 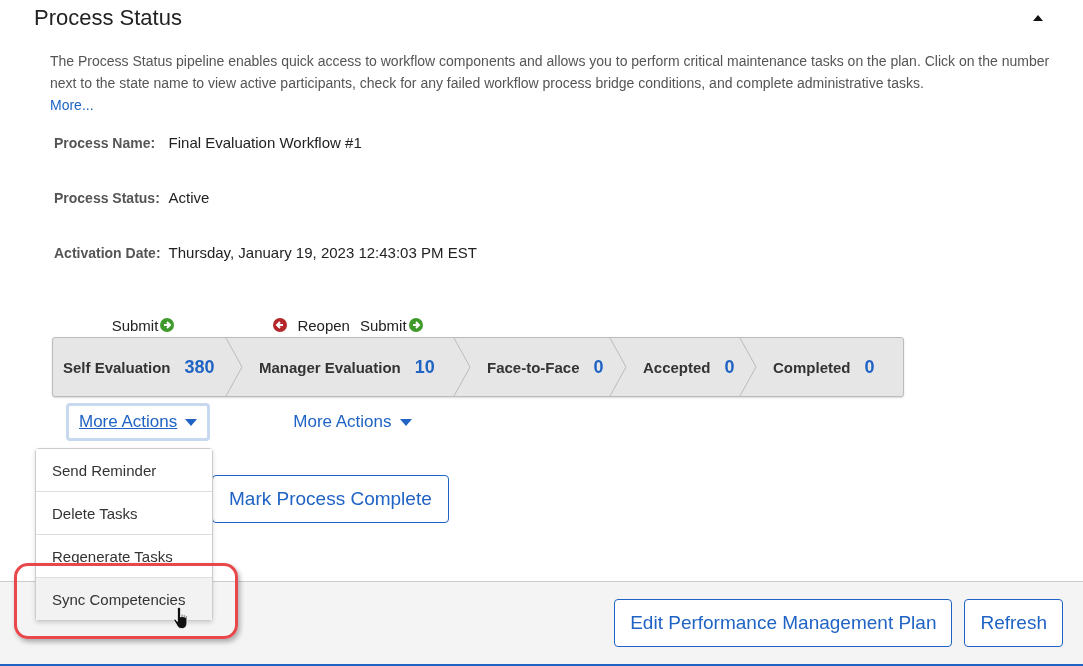 What do you see at coordinates (533, 367) in the screenshot?
I see `stage-name: Face-to-Face` at bounding box center [533, 367].